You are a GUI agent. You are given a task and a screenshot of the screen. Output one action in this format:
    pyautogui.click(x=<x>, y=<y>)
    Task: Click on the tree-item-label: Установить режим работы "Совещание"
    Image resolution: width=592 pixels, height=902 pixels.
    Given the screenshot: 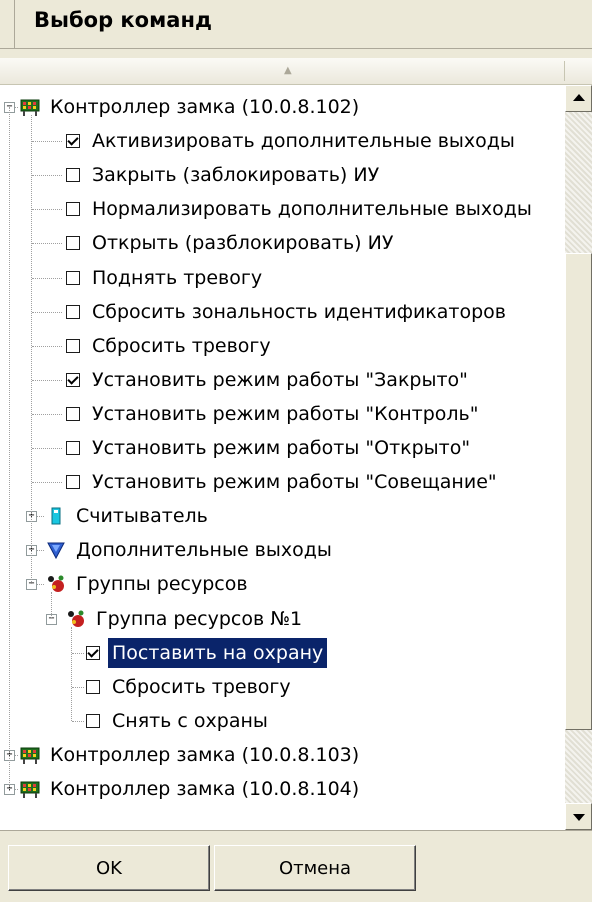 What is the action you would take?
    pyautogui.click(x=294, y=482)
    